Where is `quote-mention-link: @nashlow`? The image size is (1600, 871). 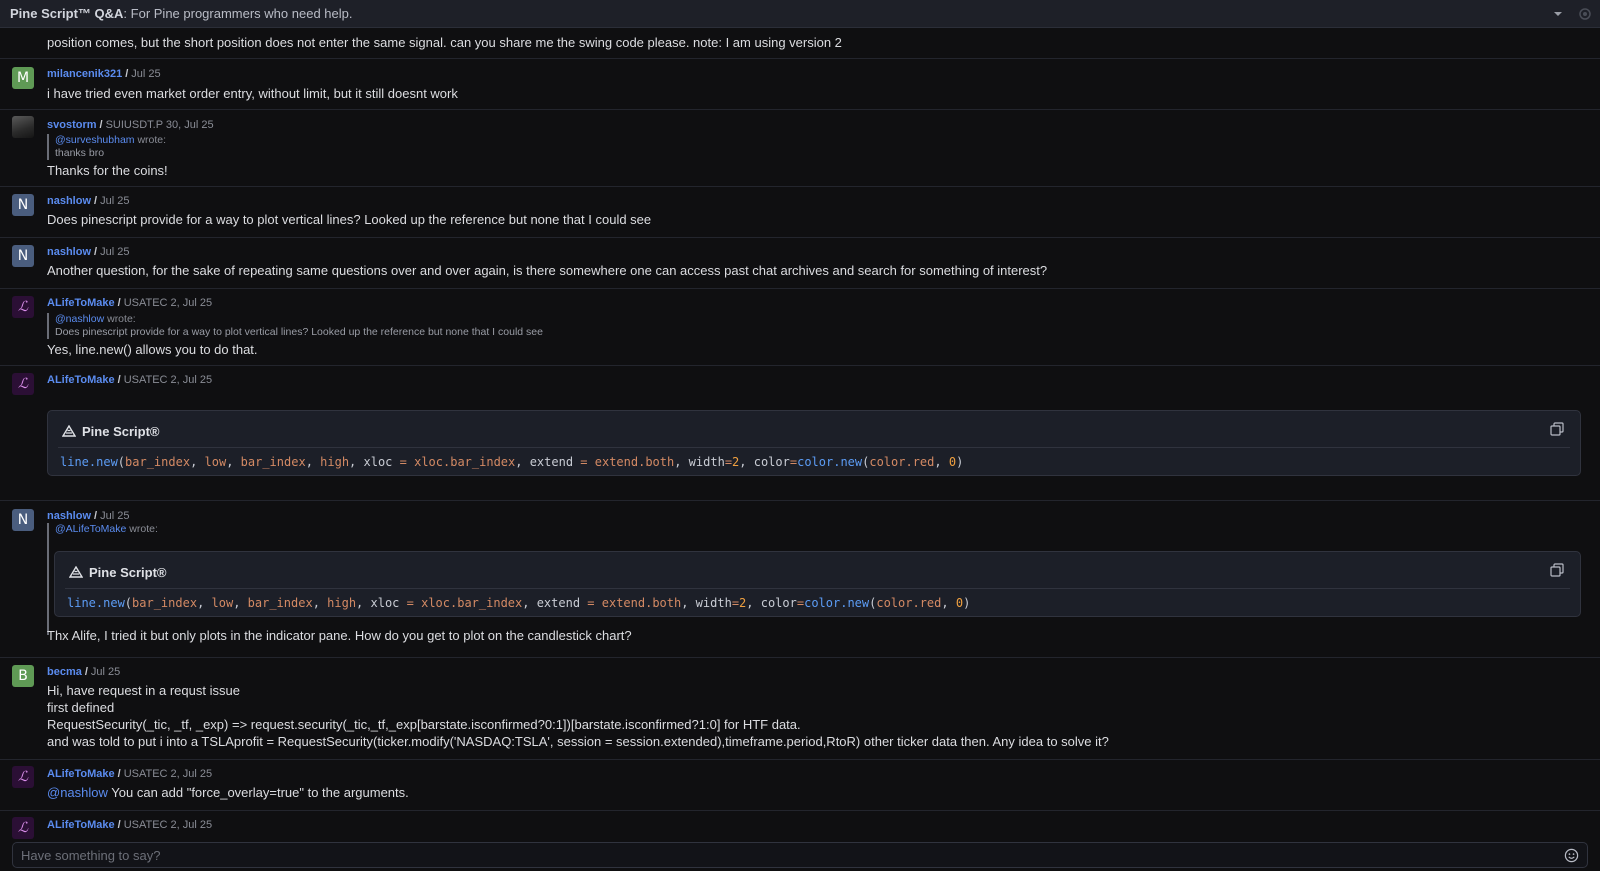 quote-mention-link: @nashlow is located at coordinates (79, 319).